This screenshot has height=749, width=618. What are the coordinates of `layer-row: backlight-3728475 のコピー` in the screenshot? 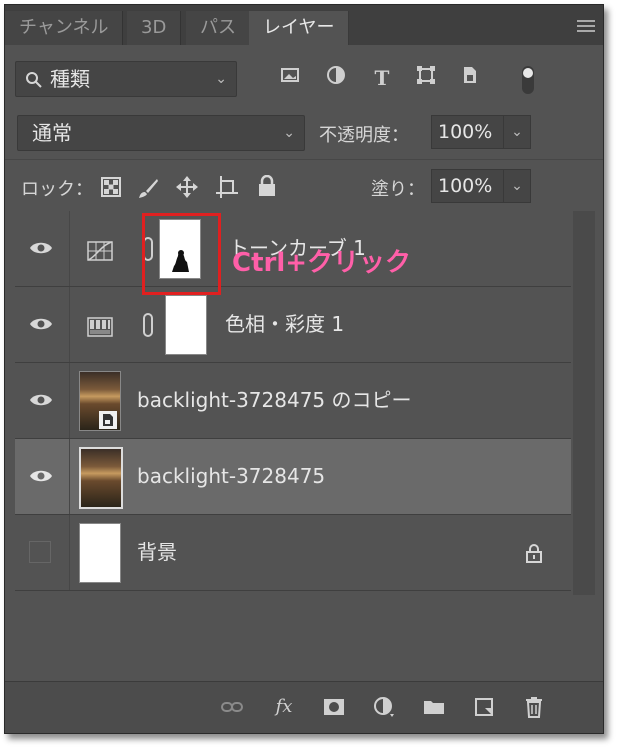 It's located at (293, 401).